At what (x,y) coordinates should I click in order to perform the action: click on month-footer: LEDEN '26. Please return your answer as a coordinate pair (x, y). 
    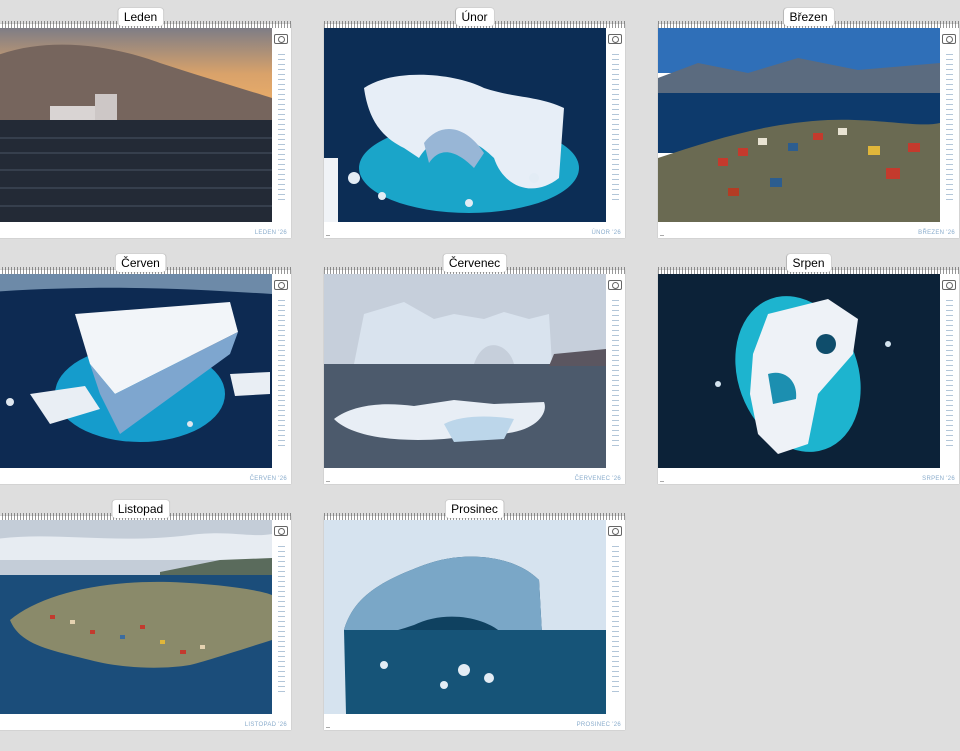
    Looking at the image, I should click on (270, 233).